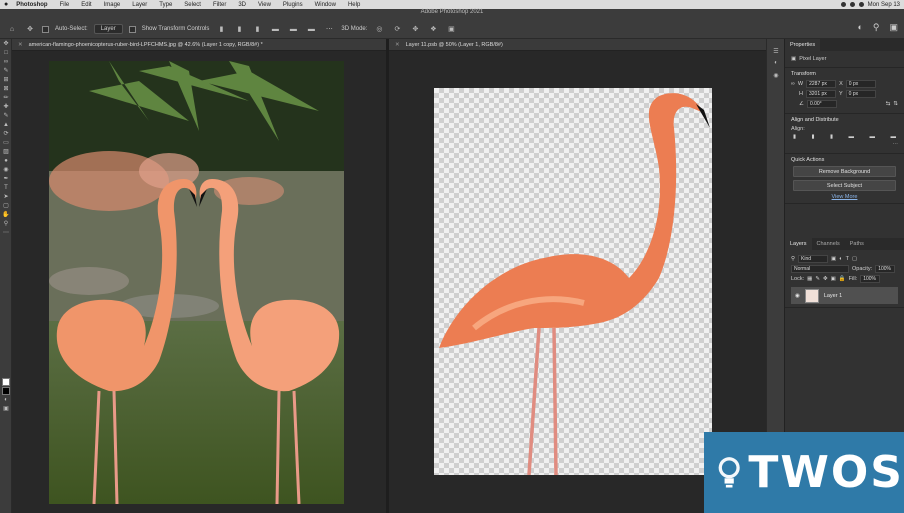 Image resolution: width=904 pixels, height=513 pixels. I want to click on quick-actions-title: Quick Actions, so click(844, 160).